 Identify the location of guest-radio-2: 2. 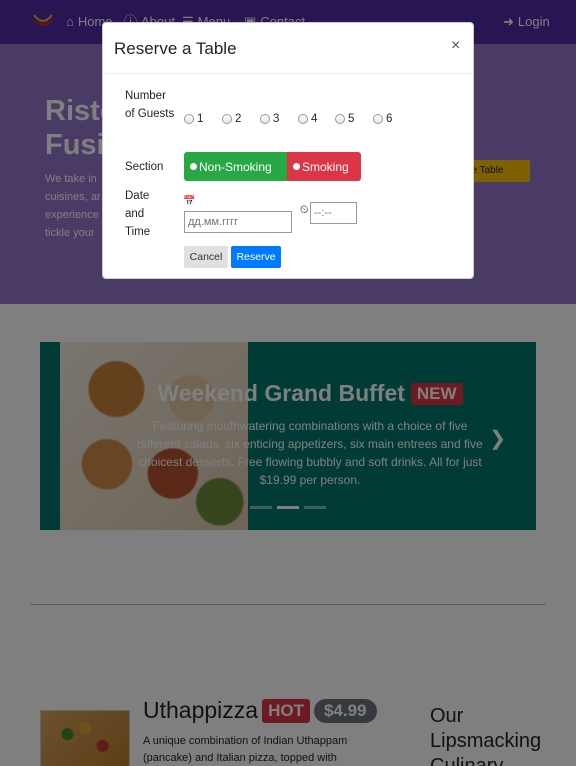
(231, 119).